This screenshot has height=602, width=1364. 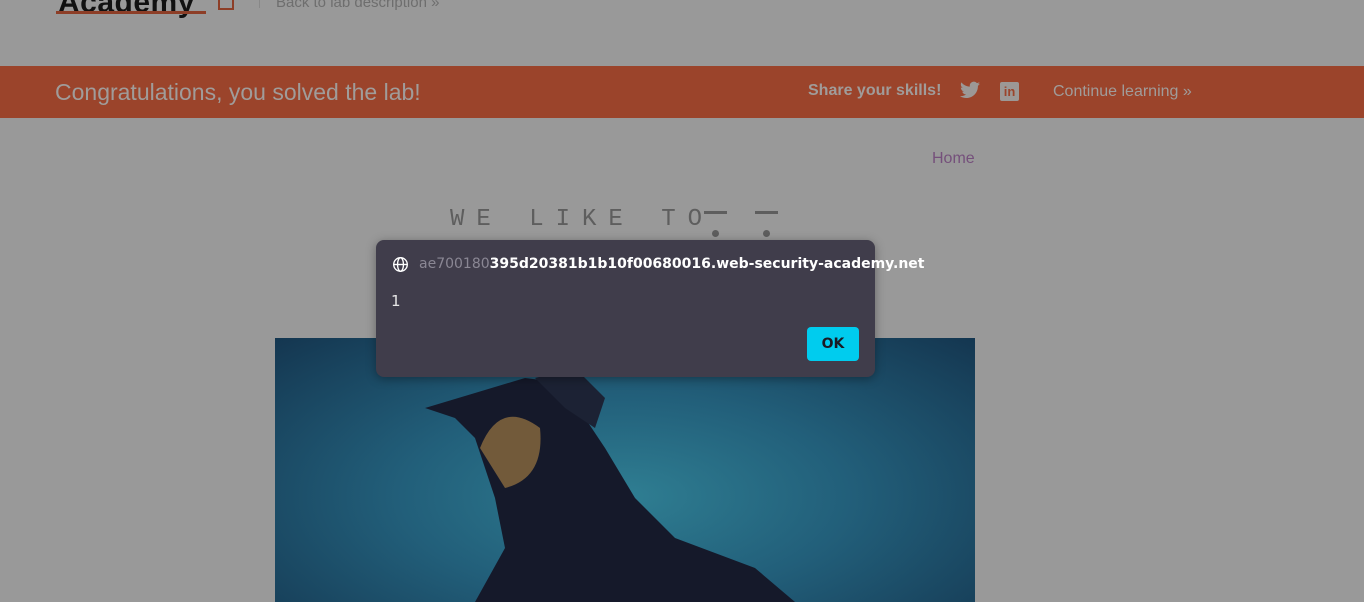 What do you see at coordinates (400, 264) in the screenshot?
I see `globe-icon` at bounding box center [400, 264].